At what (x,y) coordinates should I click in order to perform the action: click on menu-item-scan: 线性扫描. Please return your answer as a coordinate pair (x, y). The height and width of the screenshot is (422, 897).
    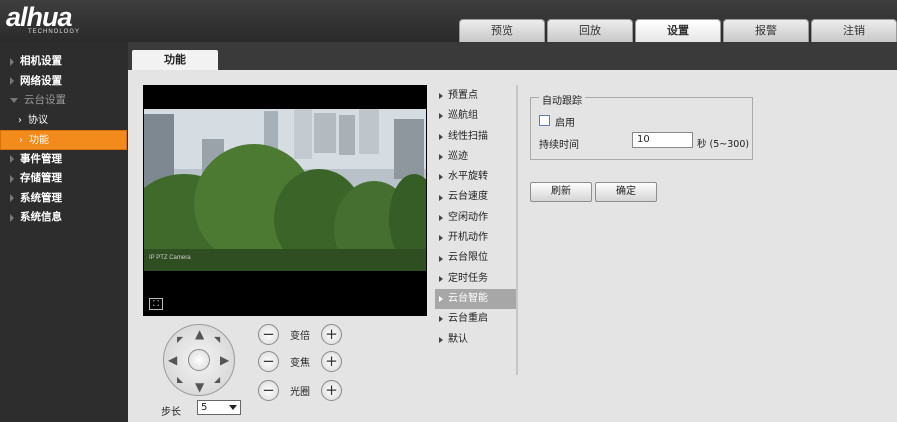
    Looking at the image, I should click on (476, 137).